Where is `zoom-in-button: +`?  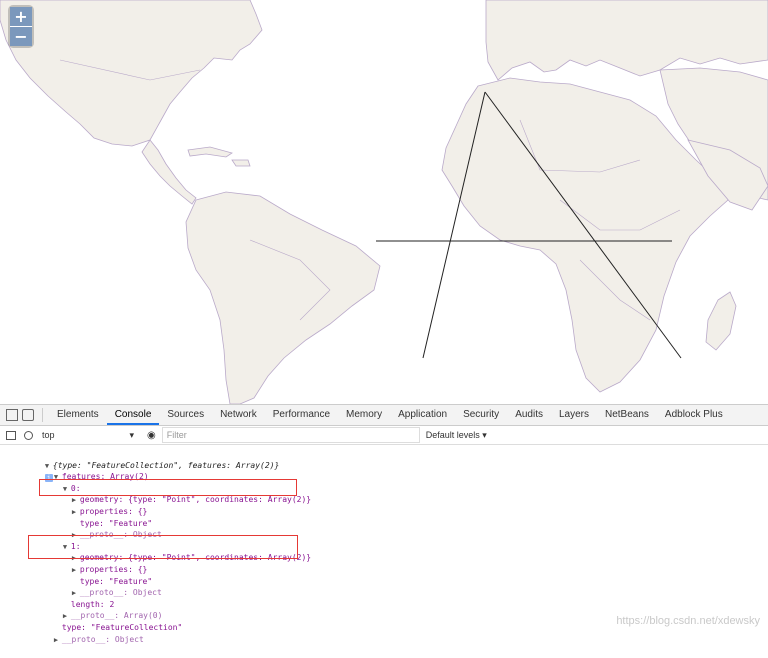 zoom-in-button: + is located at coordinates (21, 16).